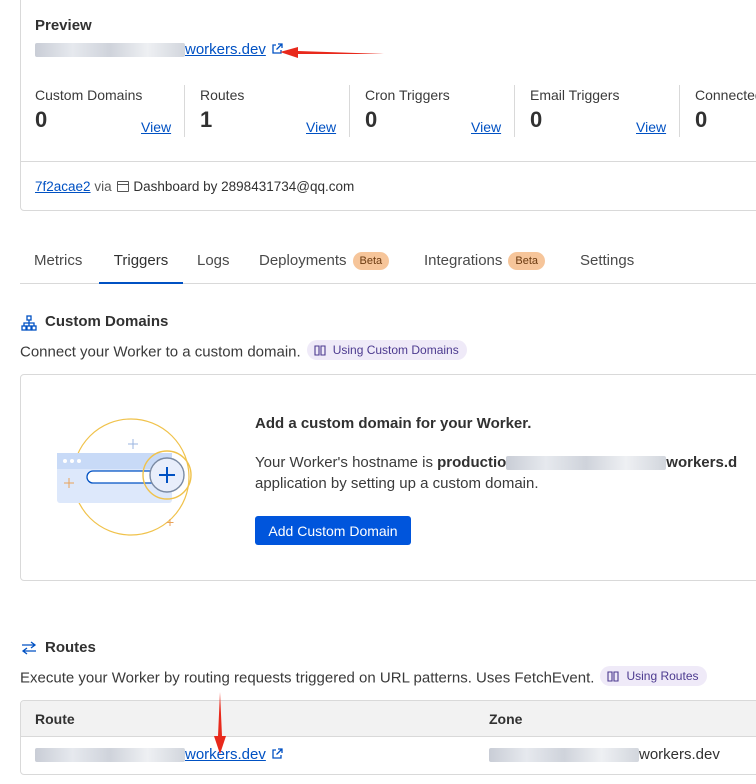 This screenshot has width=756, height=784. What do you see at coordinates (213, 262) in the screenshot?
I see `tab-logs: Logs` at bounding box center [213, 262].